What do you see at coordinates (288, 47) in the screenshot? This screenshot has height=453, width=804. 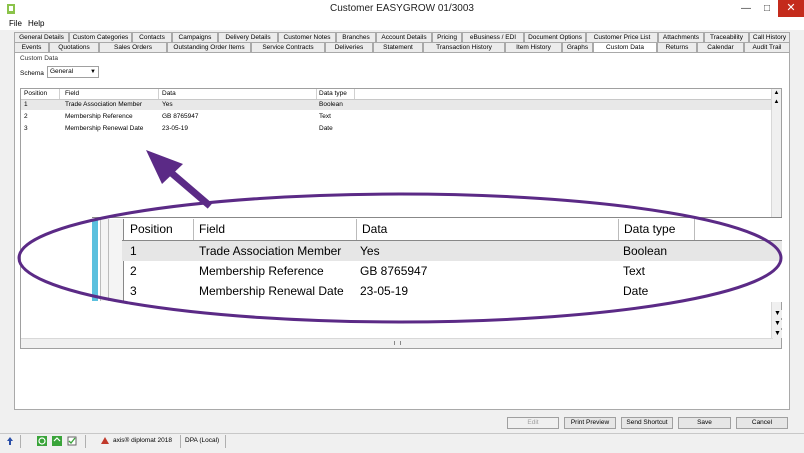 I see `tab-service-contracts: Service Contracts` at bounding box center [288, 47].